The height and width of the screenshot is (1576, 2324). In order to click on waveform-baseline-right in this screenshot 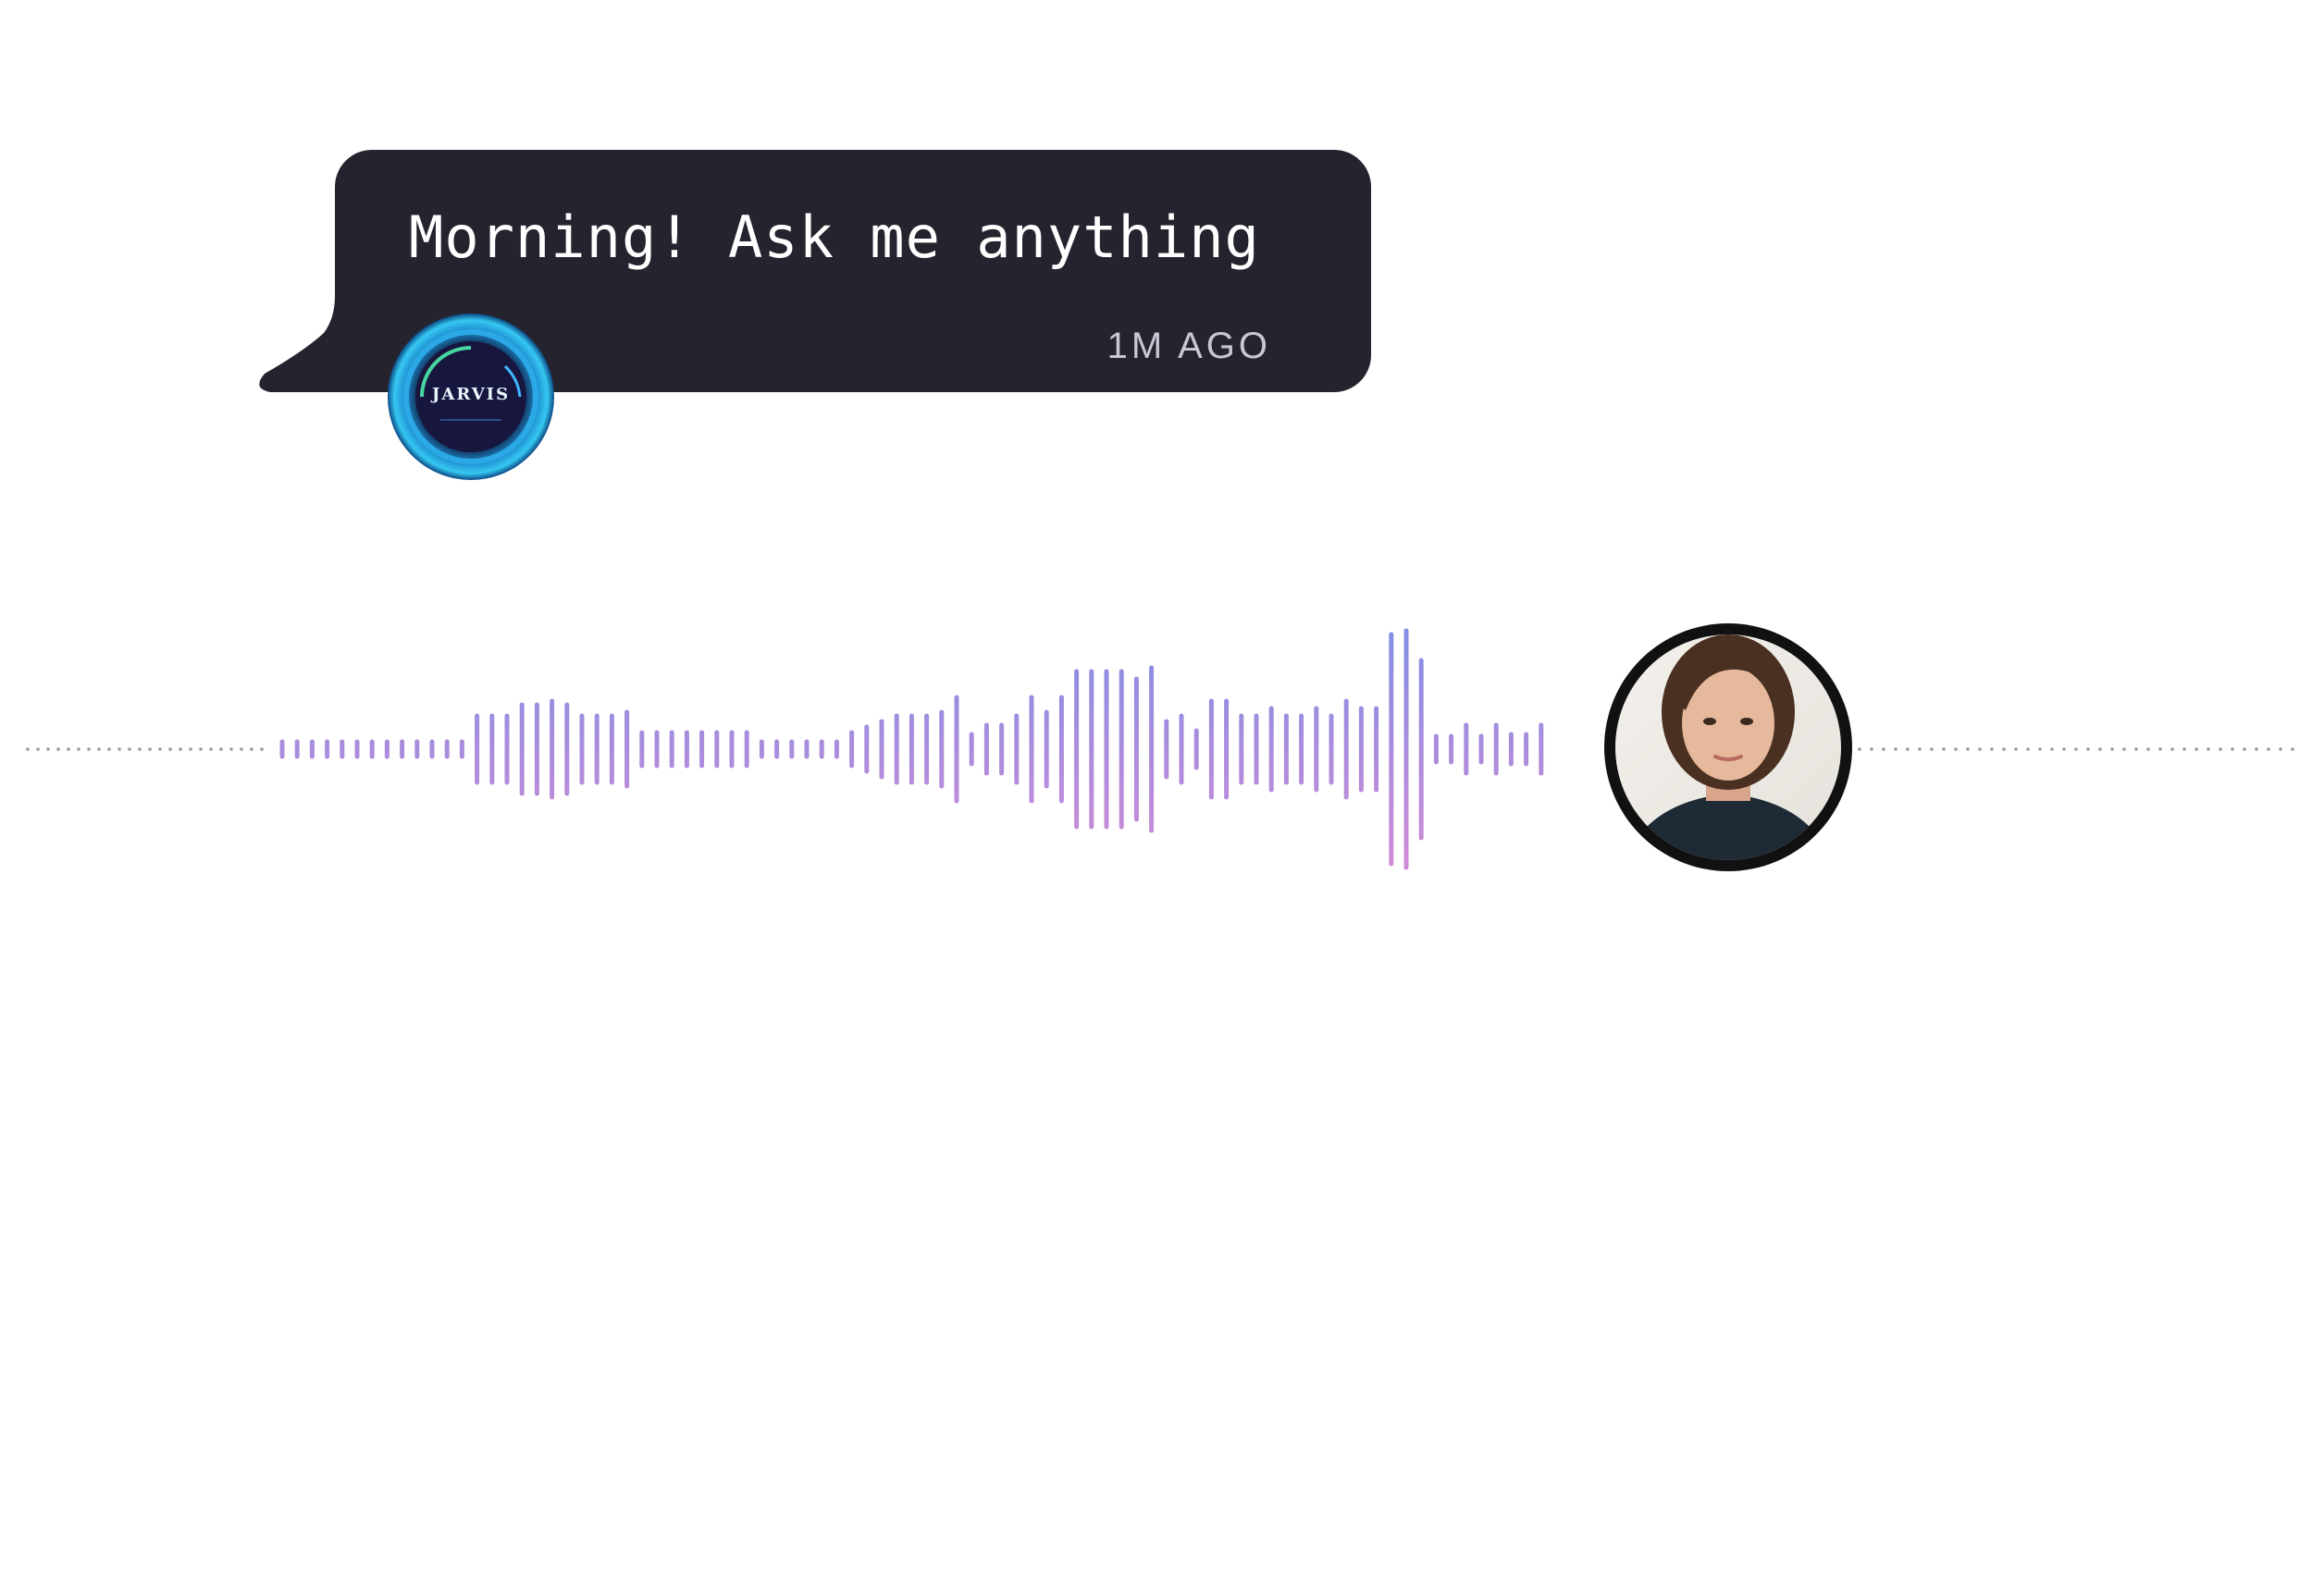, I will do `click(2076, 749)`.